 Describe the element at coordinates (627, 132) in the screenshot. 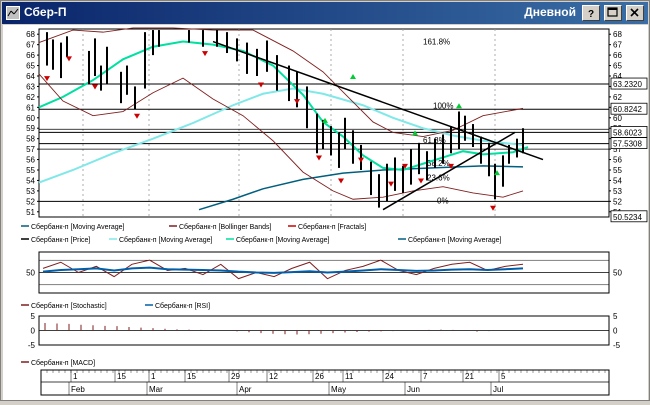

I see `price-label: 58.6023` at that location.